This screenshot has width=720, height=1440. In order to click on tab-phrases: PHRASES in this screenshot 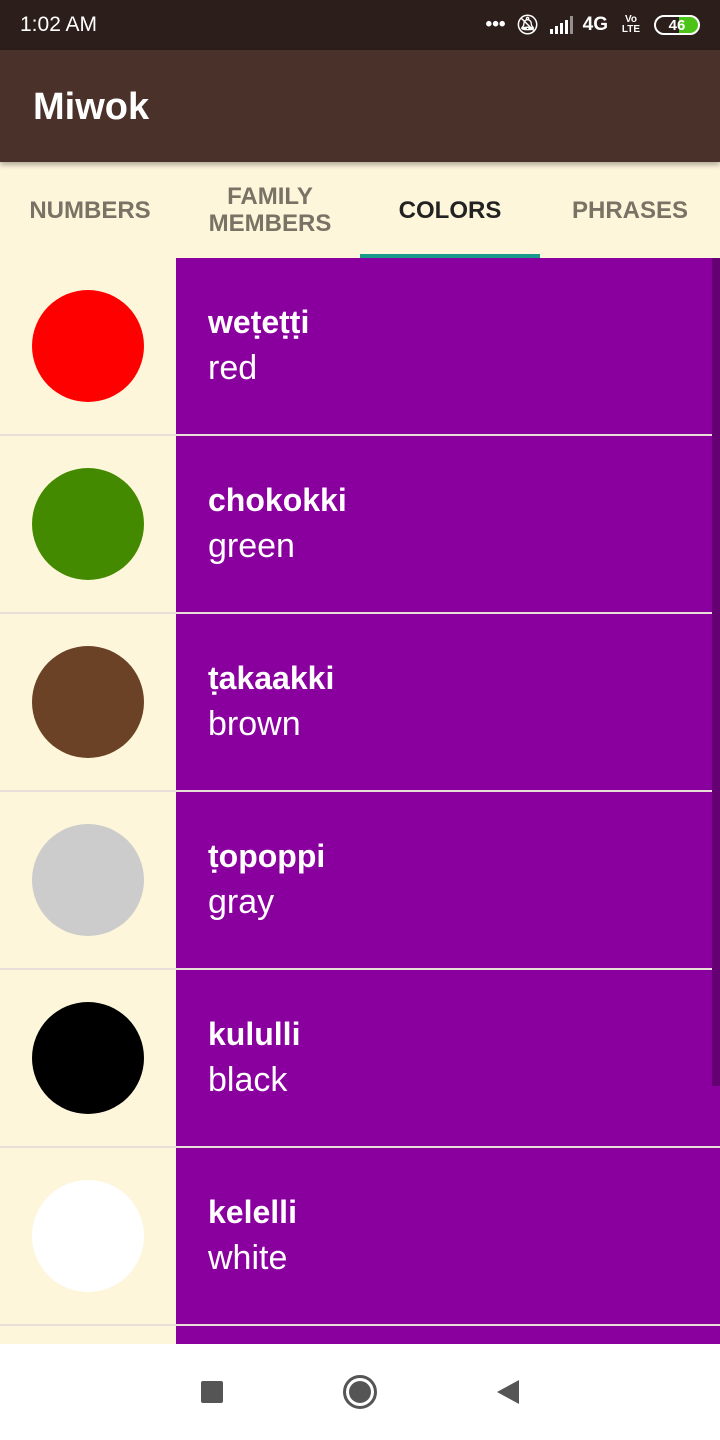, I will do `click(630, 210)`.